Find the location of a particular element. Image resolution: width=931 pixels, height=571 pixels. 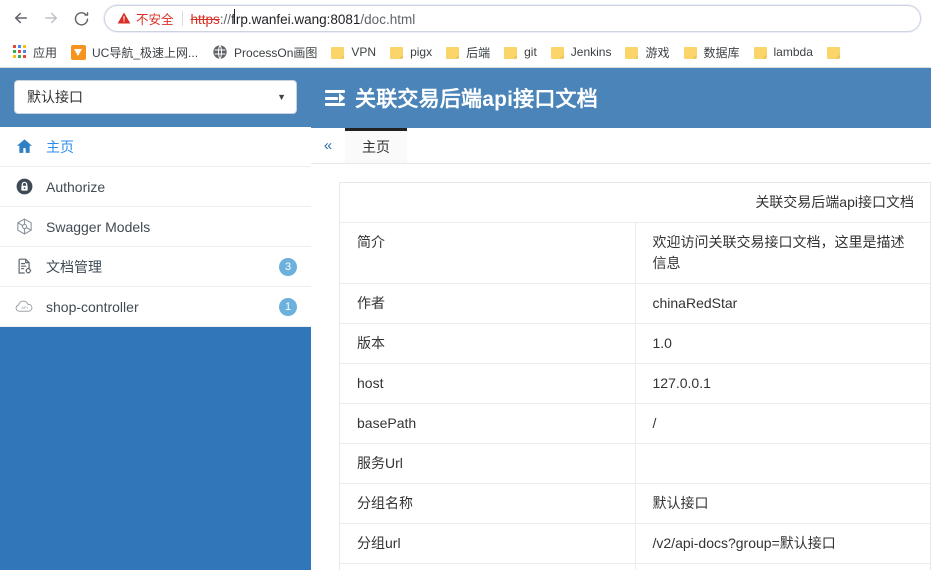

sidebar-item-label: shop-controller is located at coordinates (92, 306).